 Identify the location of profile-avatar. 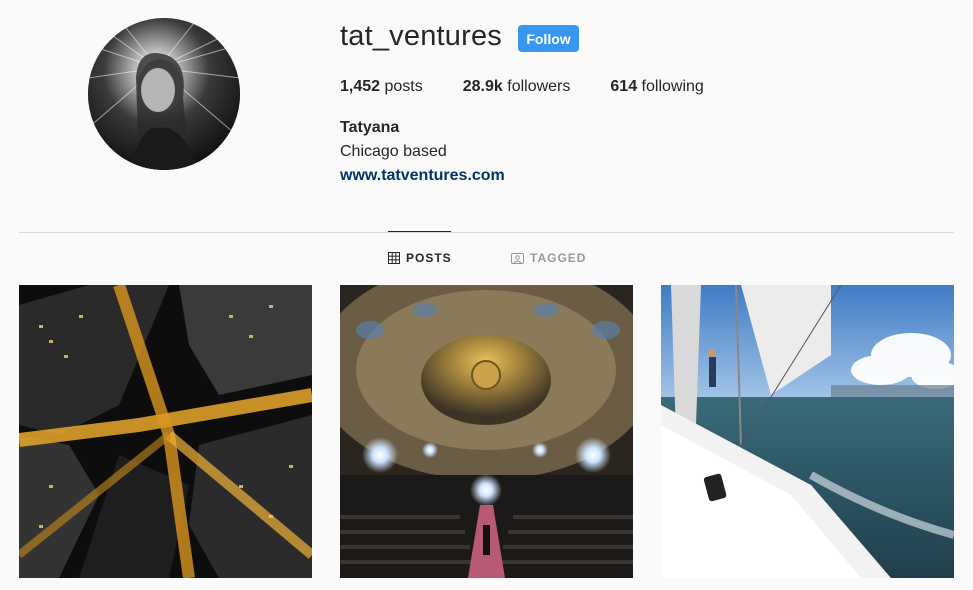
(164, 94).